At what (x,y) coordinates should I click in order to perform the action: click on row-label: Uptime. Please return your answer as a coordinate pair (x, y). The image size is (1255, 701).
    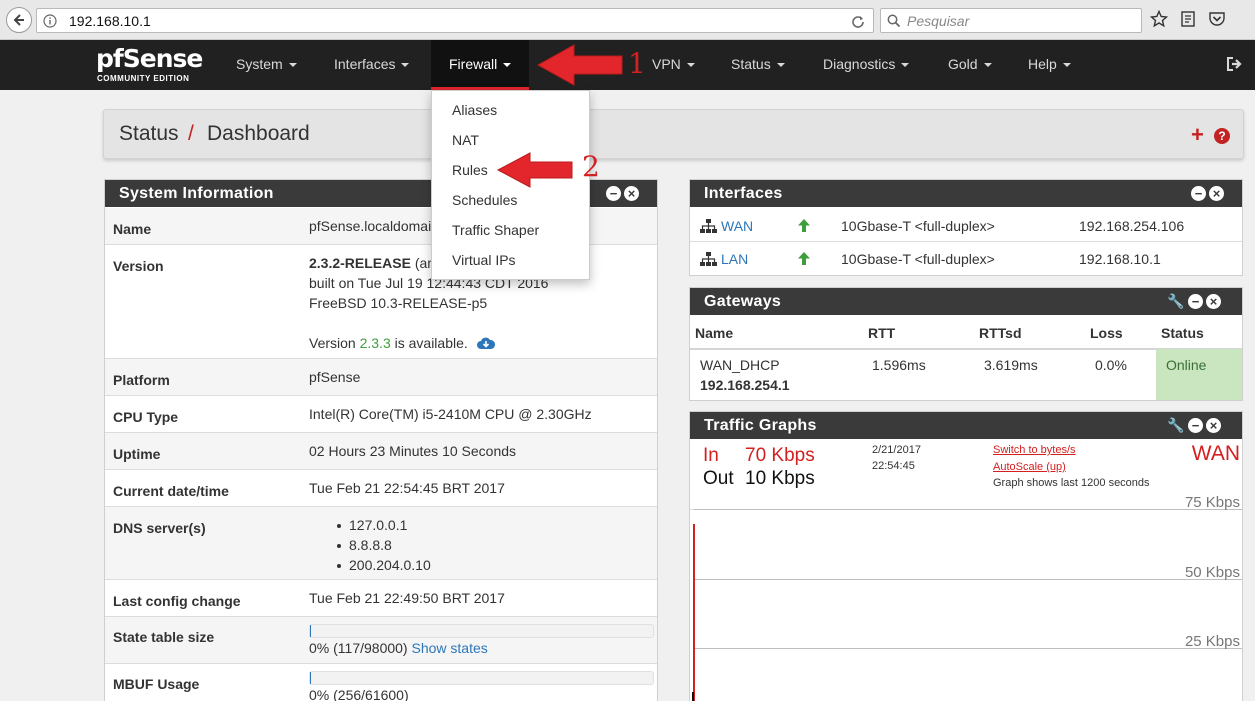
    Looking at the image, I should click on (137, 454).